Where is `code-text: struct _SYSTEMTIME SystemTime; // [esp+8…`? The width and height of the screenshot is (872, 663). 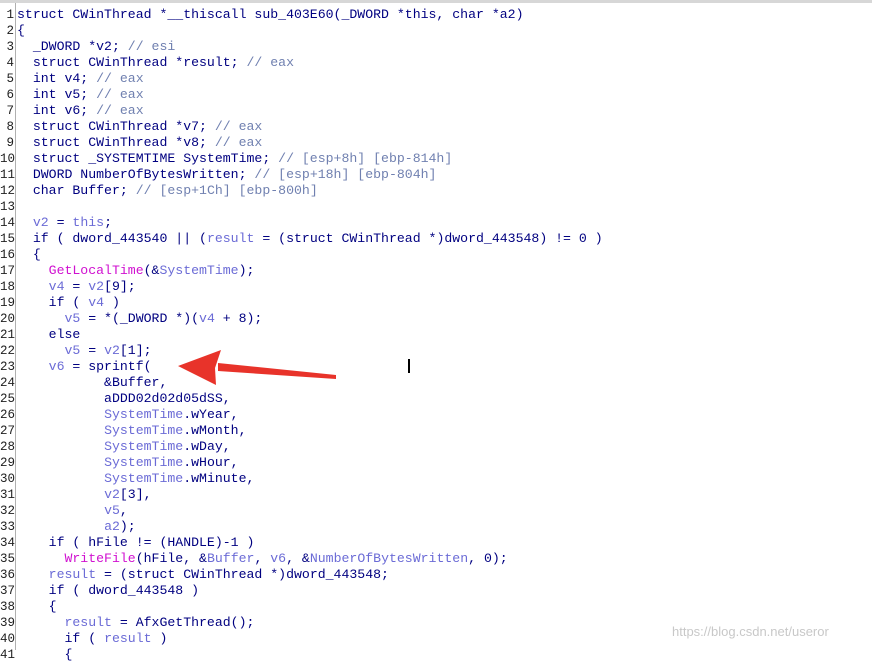
code-text: struct _SYSTEMTIME SystemTime; // [esp+8… is located at coordinates (234, 159).